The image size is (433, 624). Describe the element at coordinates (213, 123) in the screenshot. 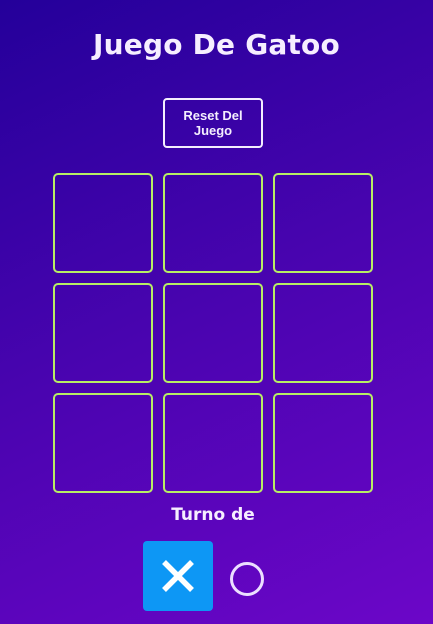

I see `reset-game-button: Reset Del Juego` at that location.